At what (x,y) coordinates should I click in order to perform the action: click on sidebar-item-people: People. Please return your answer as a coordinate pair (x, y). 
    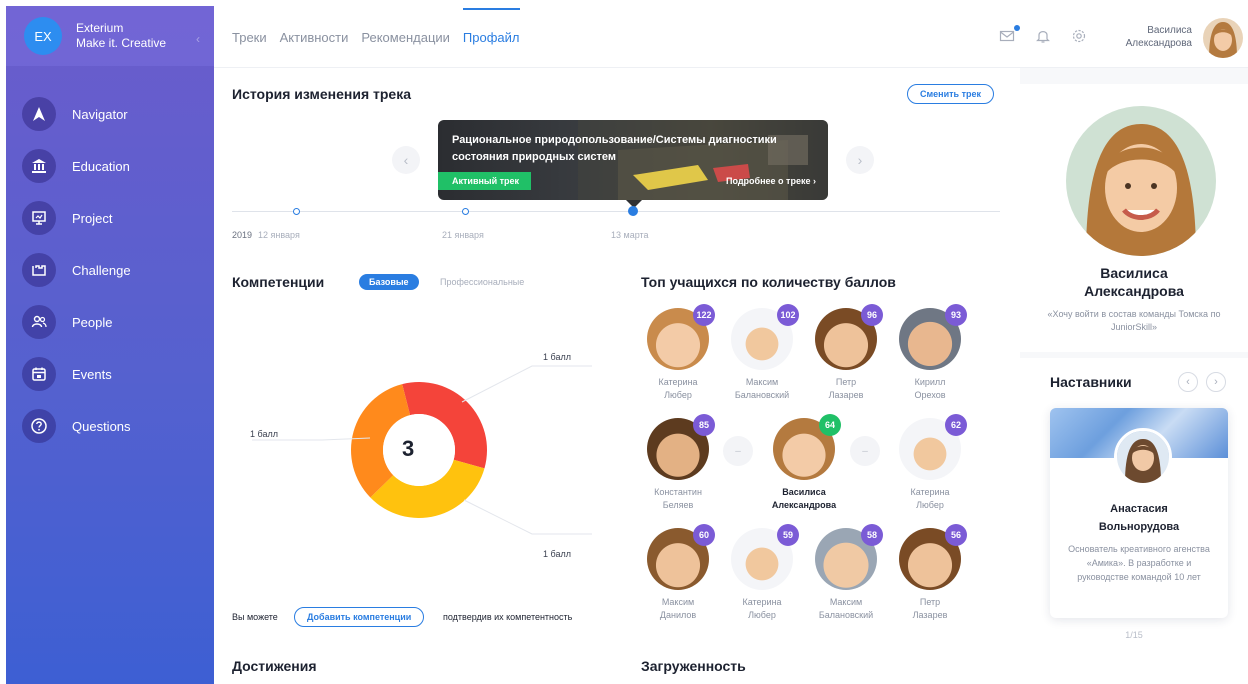
    Looking at the image, I should click on (110, 322).